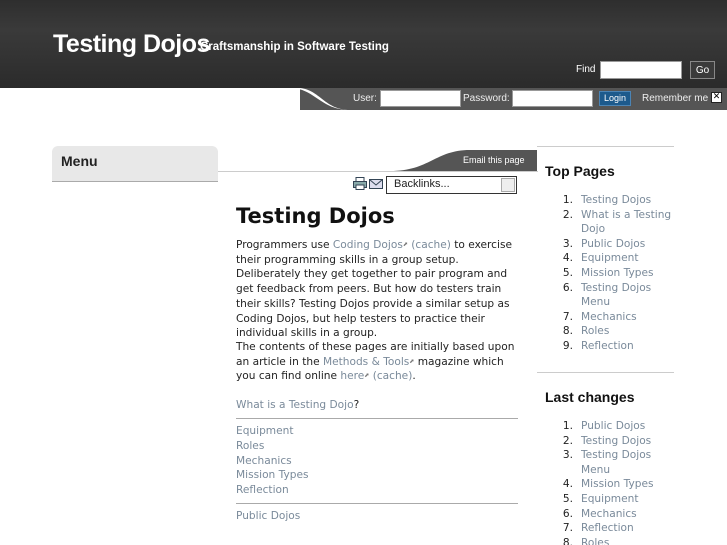  What do you see at coordinates (605, 372) in the screenshot?
I see `last-changes-rule` at bounding box center [605, 372].